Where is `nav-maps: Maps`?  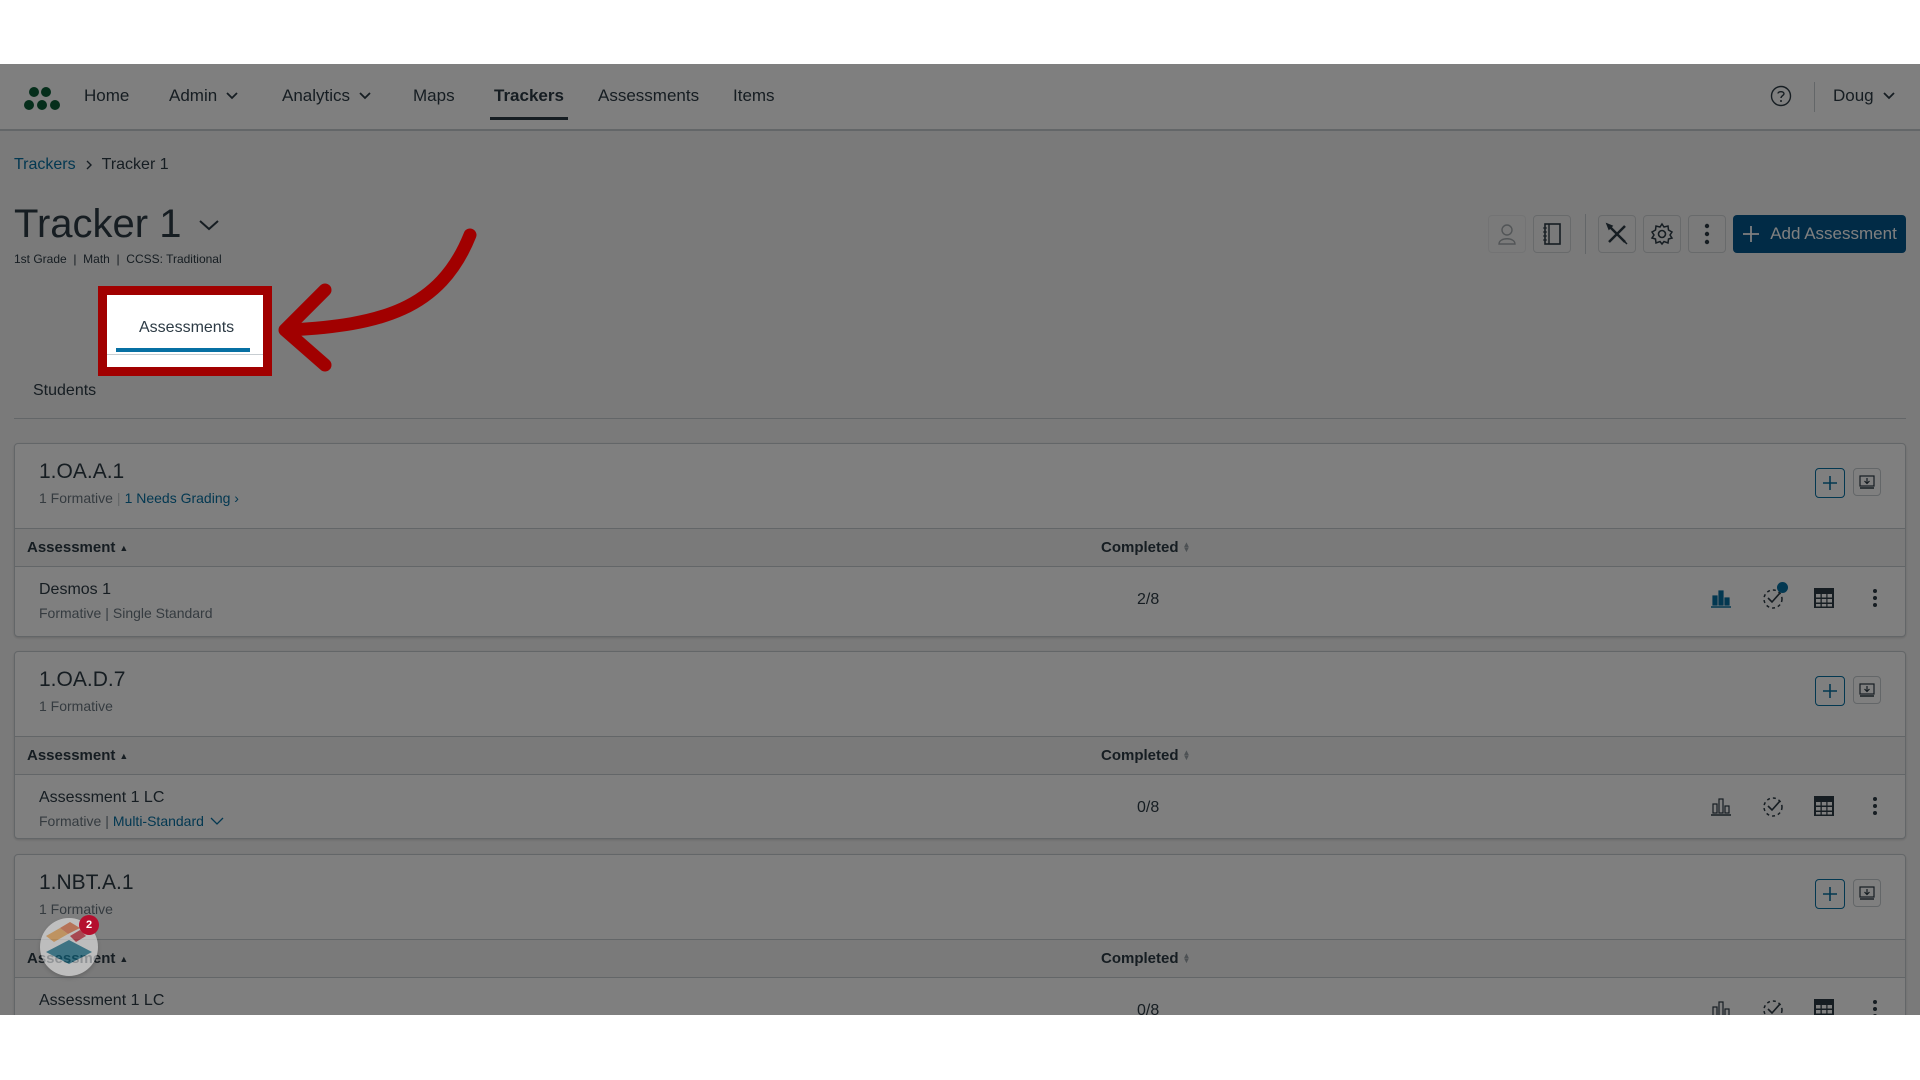 nav-maps: Maps is located at coordinates (434, 96).